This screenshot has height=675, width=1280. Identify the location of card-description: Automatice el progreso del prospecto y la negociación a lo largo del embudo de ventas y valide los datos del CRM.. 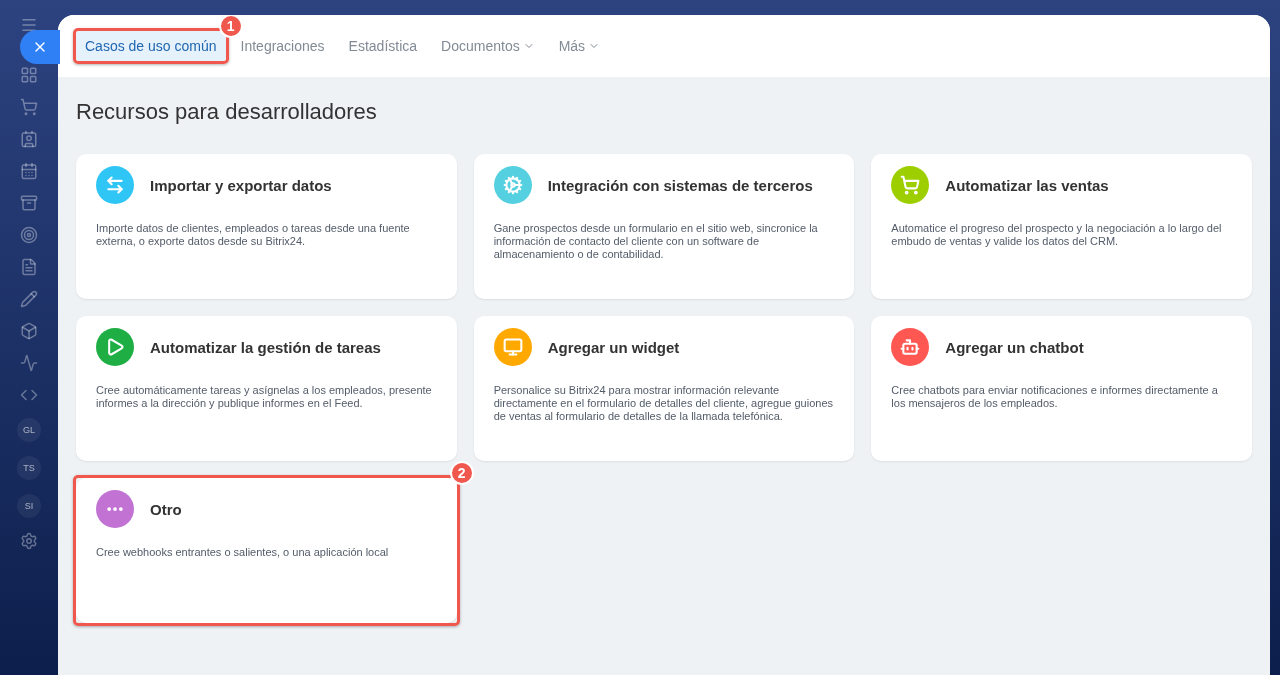
(1057, 235).